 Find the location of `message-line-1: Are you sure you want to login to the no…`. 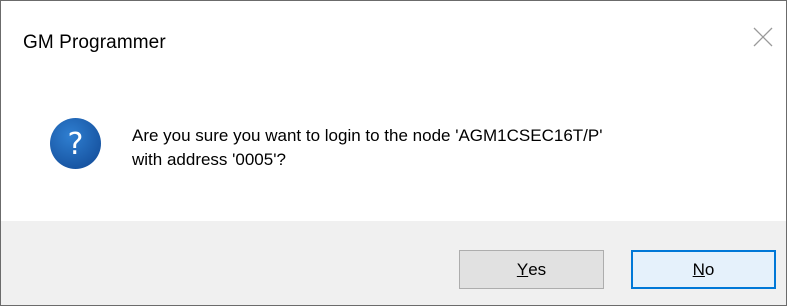

message-line-1: Are you sure you want to login to the no… is located at coordinates (367, 135).